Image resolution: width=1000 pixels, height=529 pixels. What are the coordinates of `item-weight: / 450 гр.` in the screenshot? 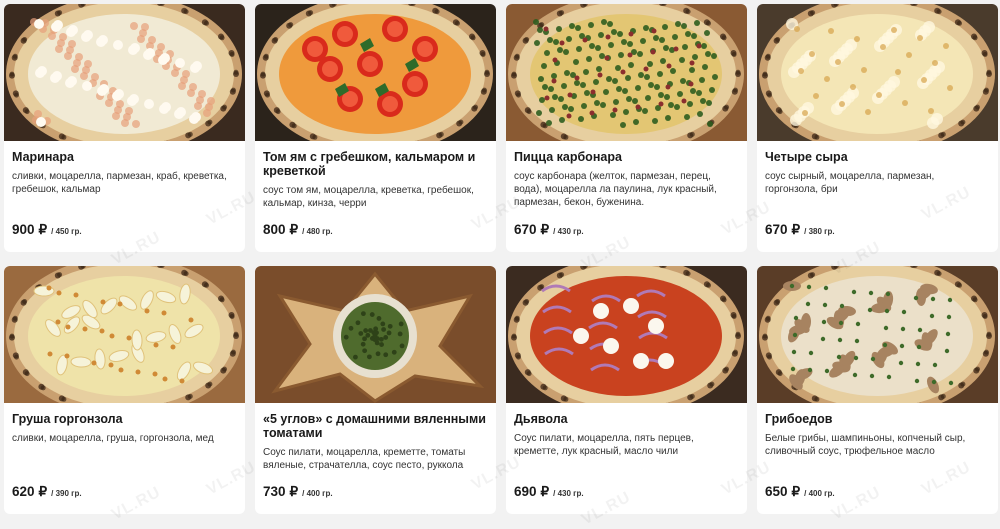 It's located at (66, 231).